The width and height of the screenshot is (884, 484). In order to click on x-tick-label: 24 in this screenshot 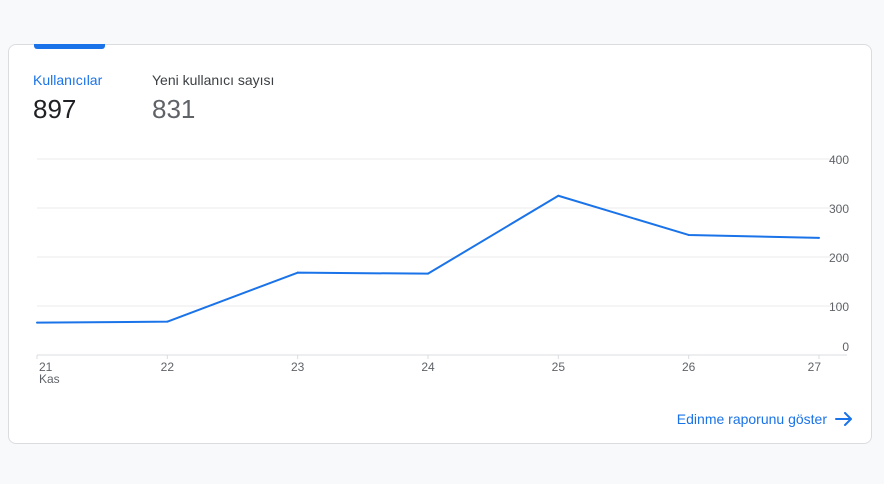, I will do `click(428, 367)`.